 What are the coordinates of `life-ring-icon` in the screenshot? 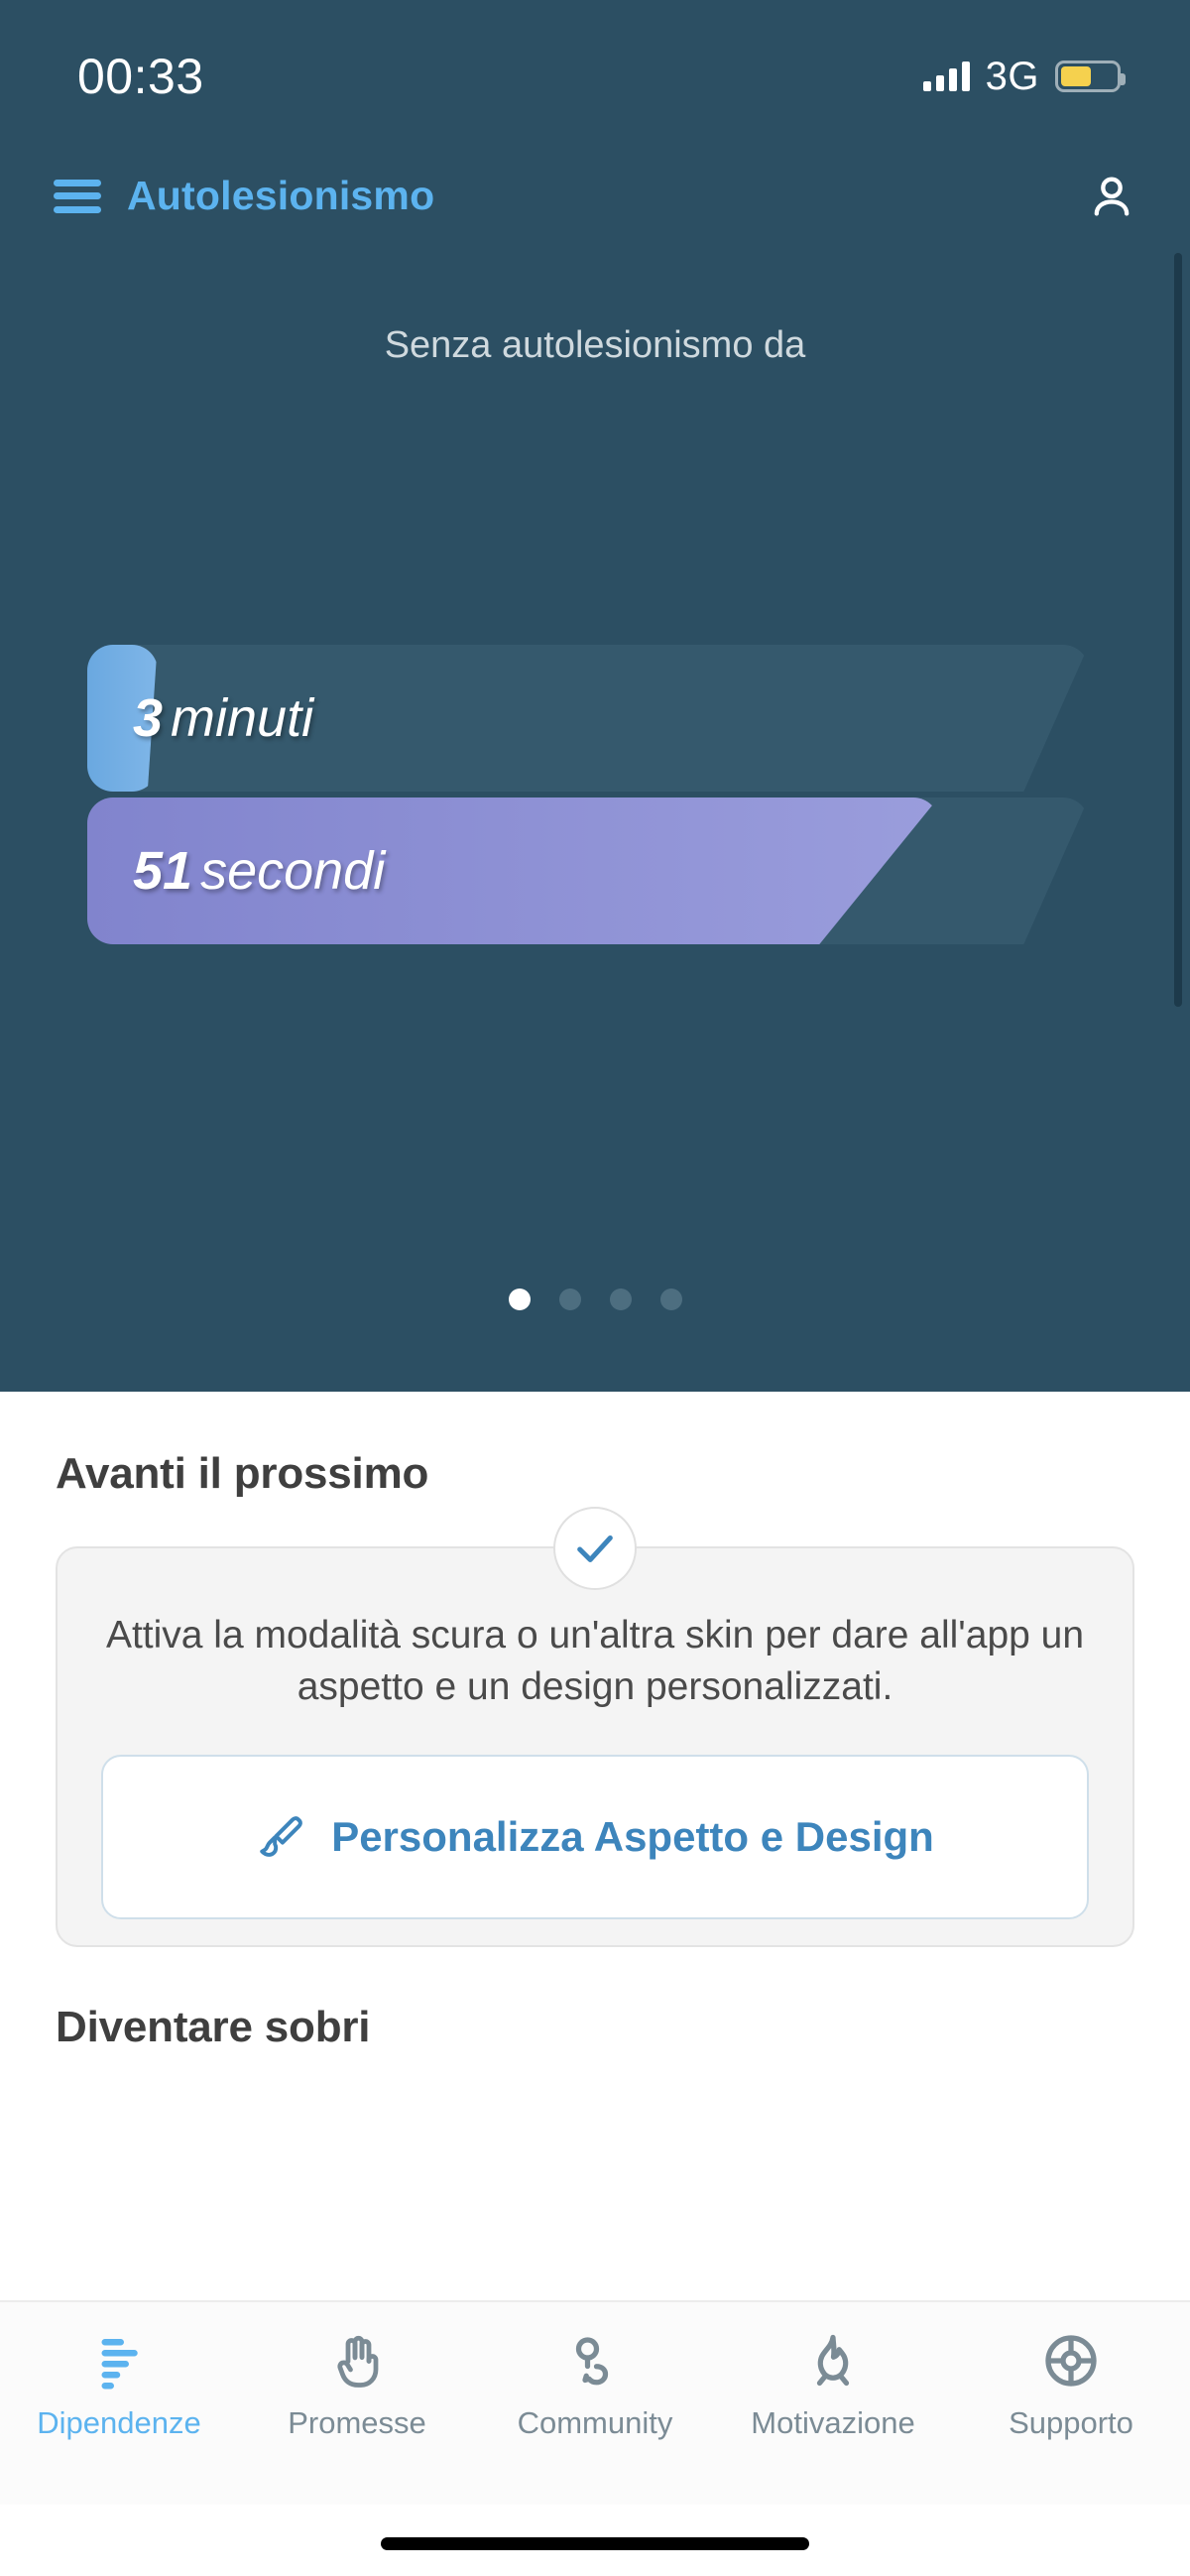 It's located at (1071, 2361).